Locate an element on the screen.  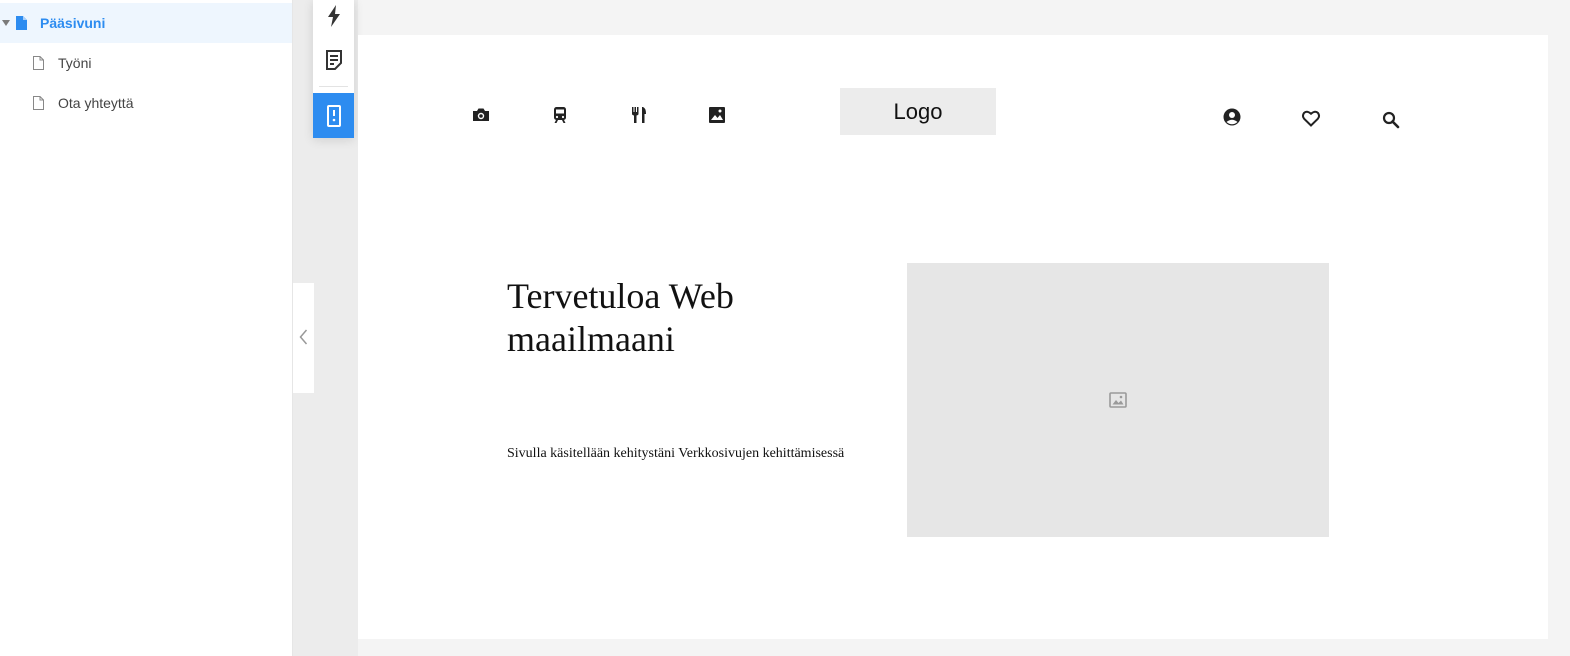
notes-button is located at coordinates (333, 60).